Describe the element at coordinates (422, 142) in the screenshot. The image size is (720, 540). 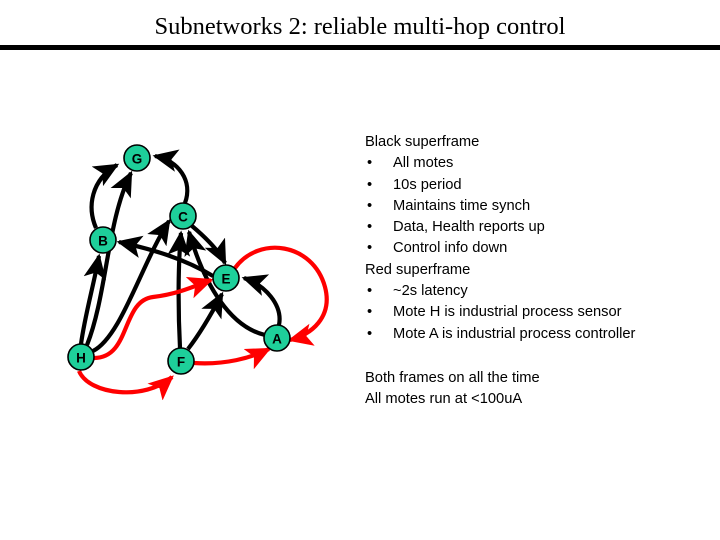
I see `black-superframe-heading: Black superframe` at that location.